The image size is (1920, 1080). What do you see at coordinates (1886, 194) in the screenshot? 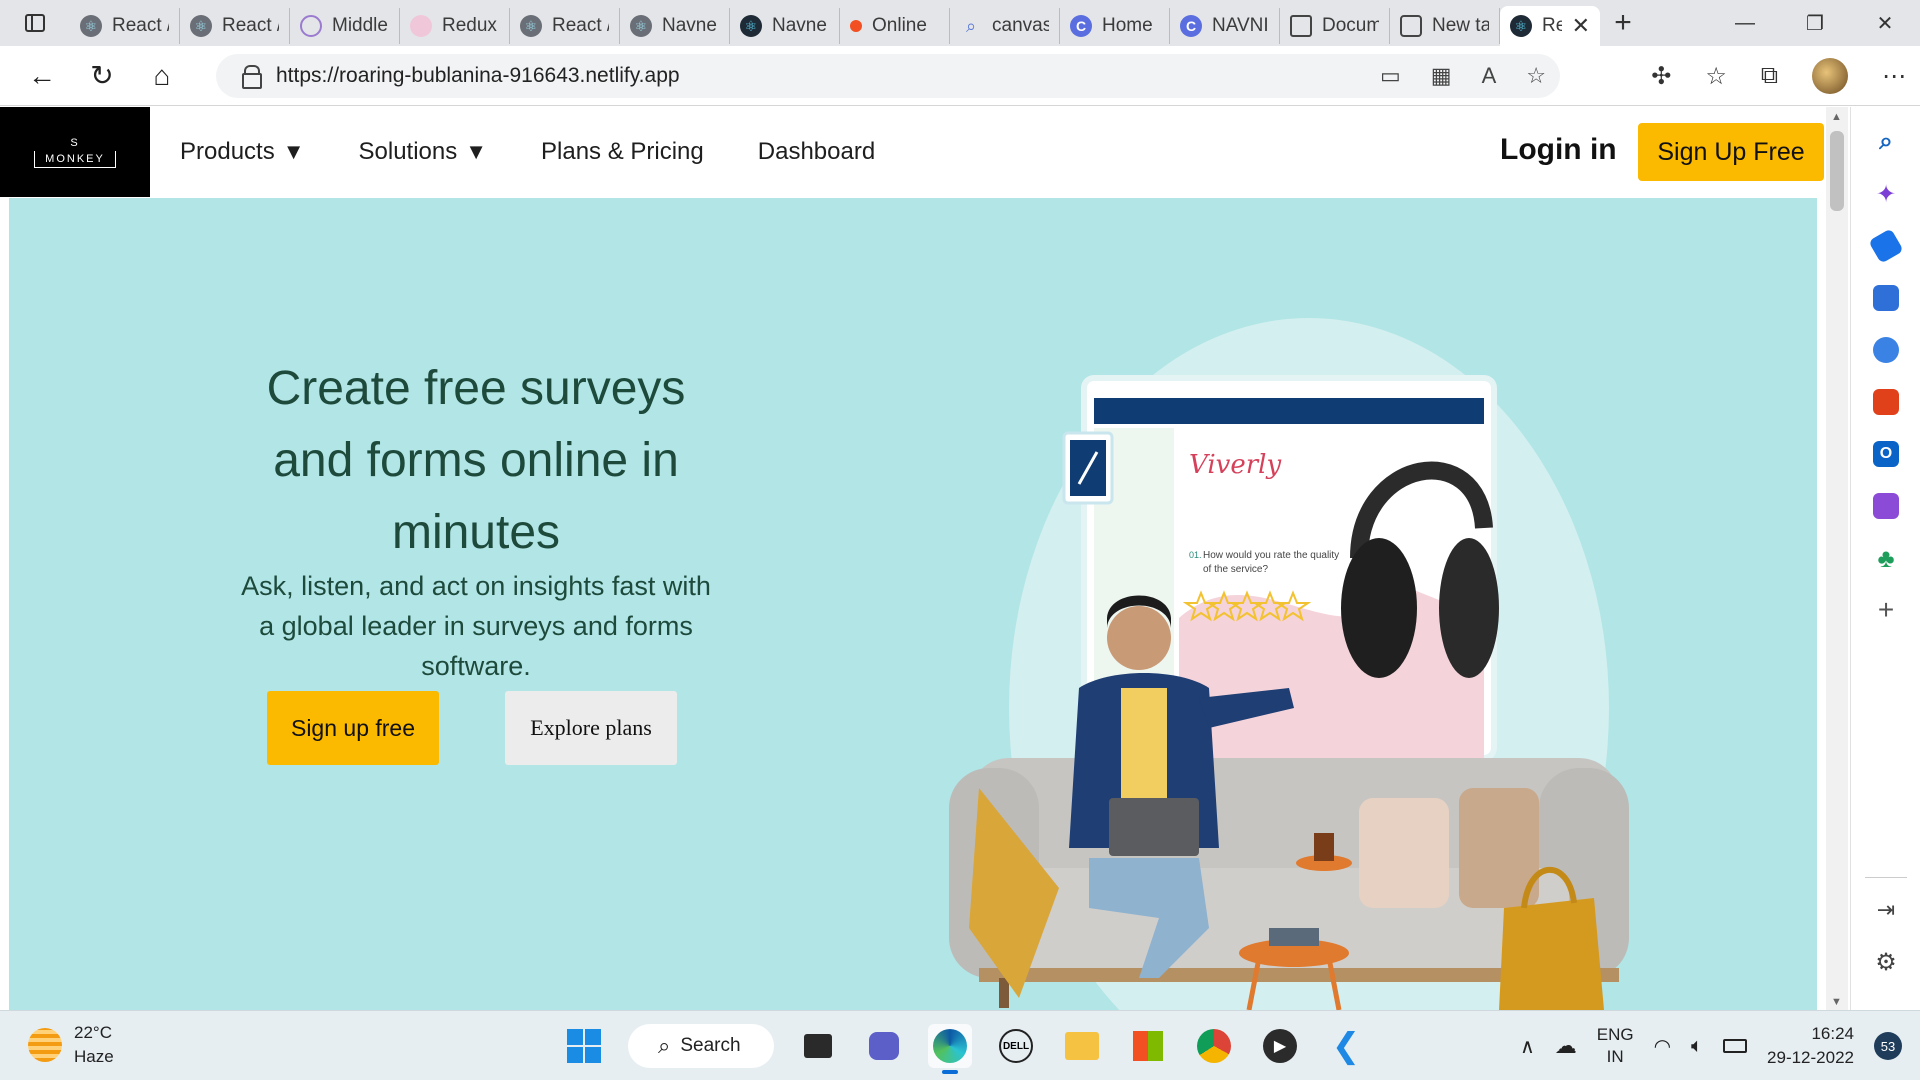
I see `sidebar-copilot-icon: ✦` at bounding box center [1886, 194].